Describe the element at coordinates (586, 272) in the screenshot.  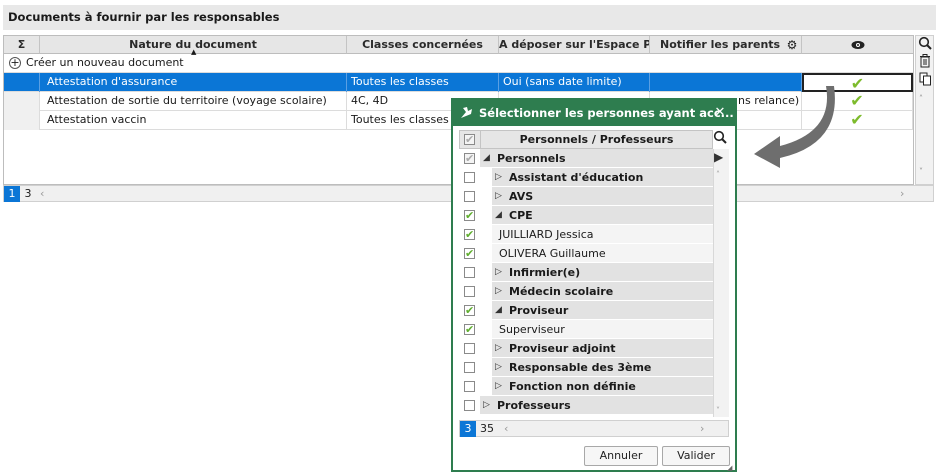
I see `tree-row-infirmier: ▷ Infirmier(e)` at that location.